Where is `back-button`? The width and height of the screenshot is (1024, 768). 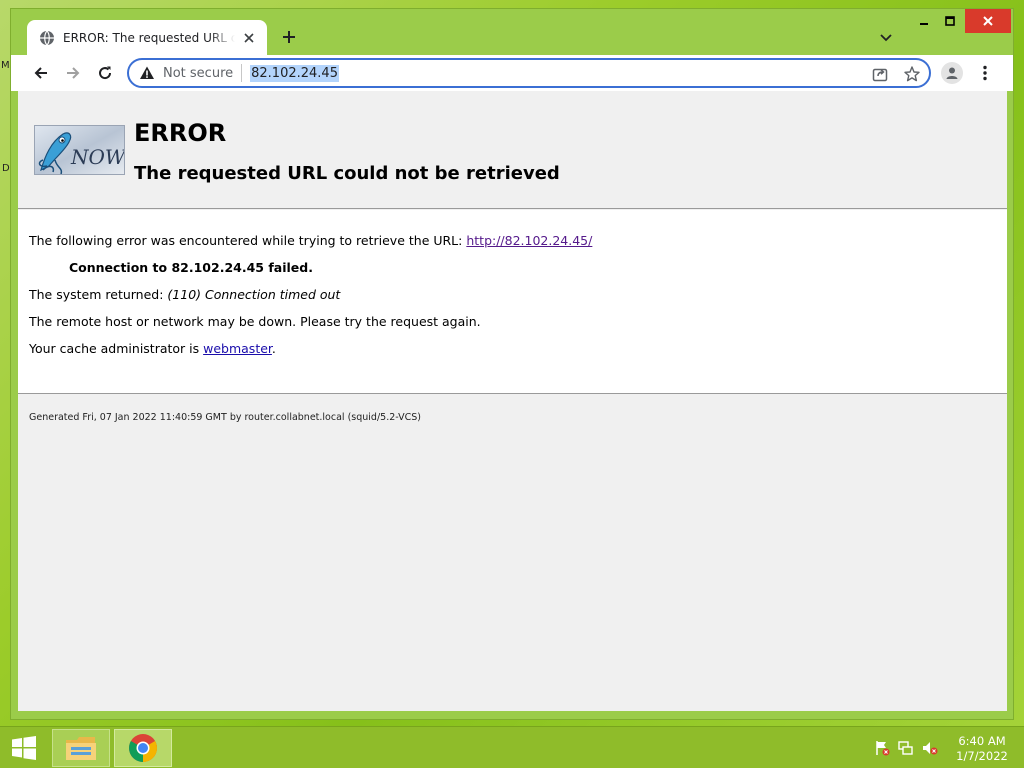 back-button is located at coordinates (41, 73).